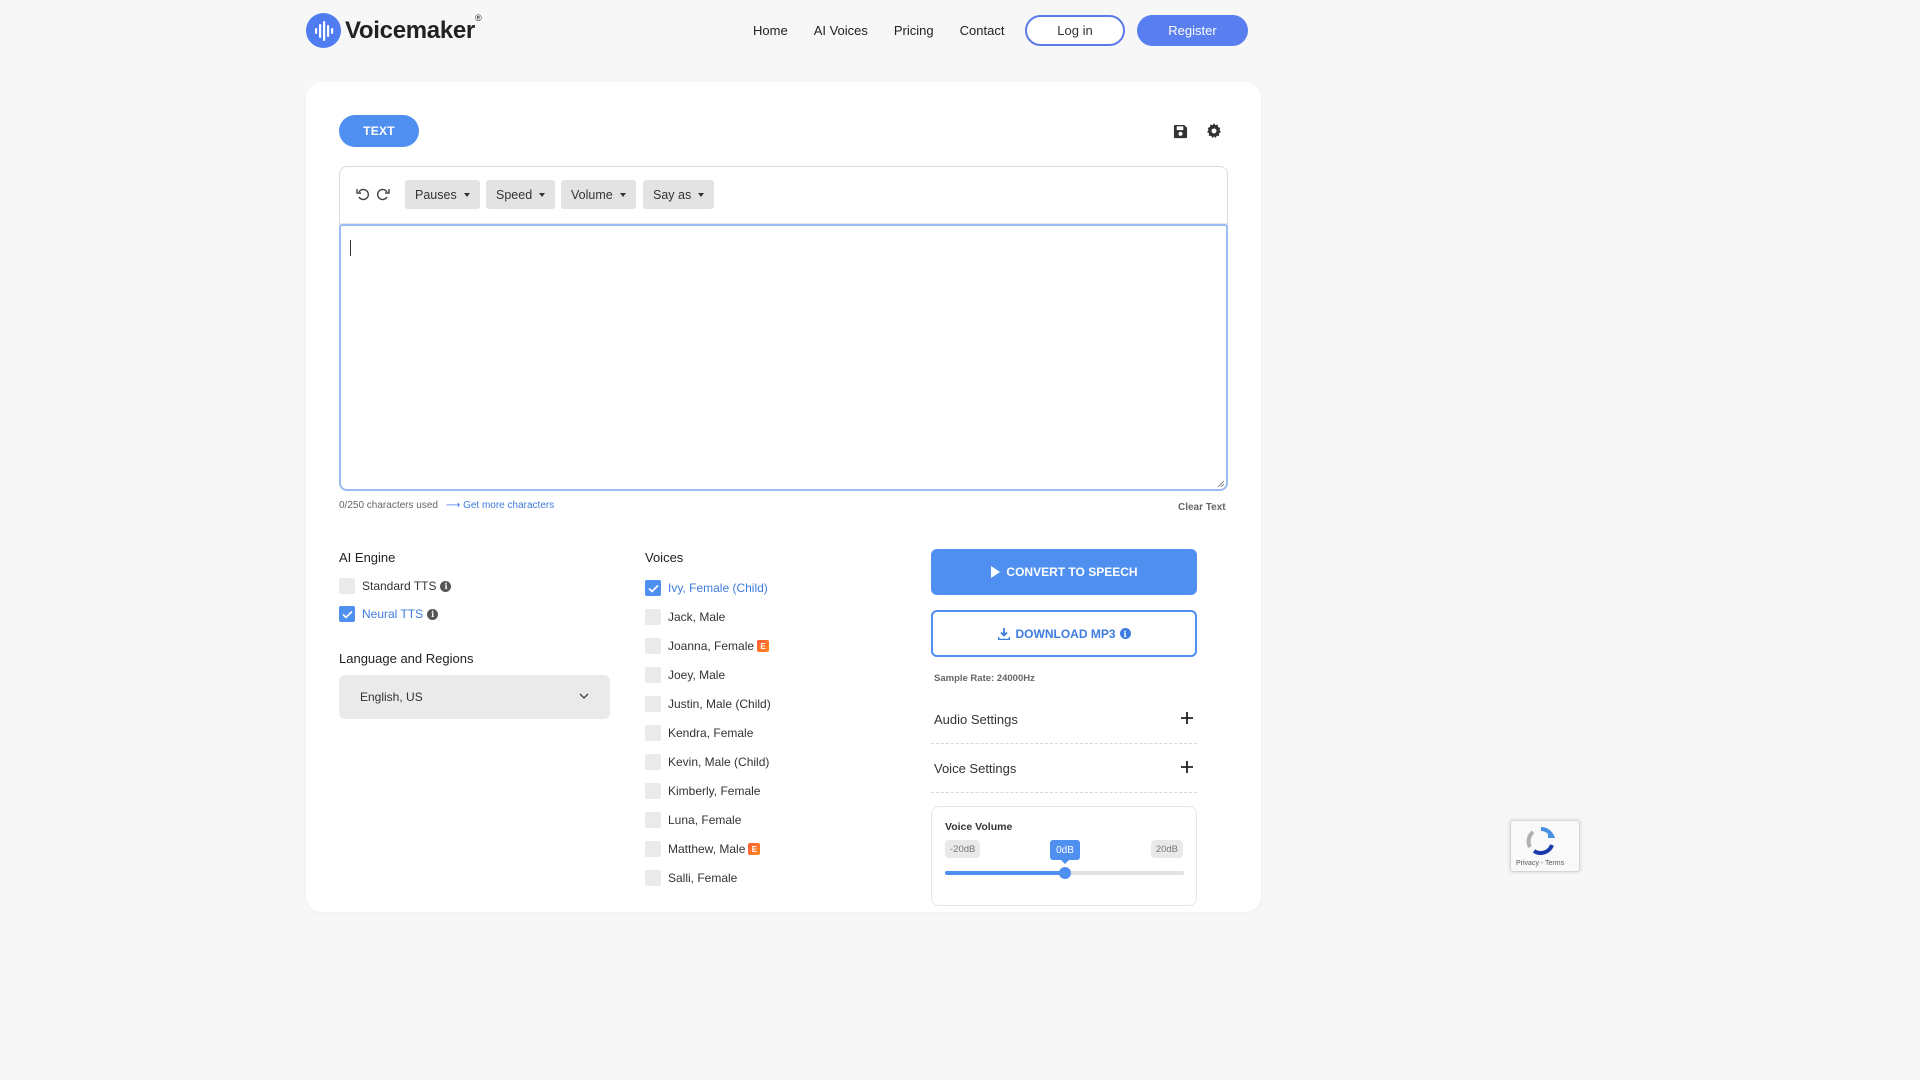 This screenshot has height=1080, width=1920. I want to click on tab-text: TEXT, so click(379, 131).